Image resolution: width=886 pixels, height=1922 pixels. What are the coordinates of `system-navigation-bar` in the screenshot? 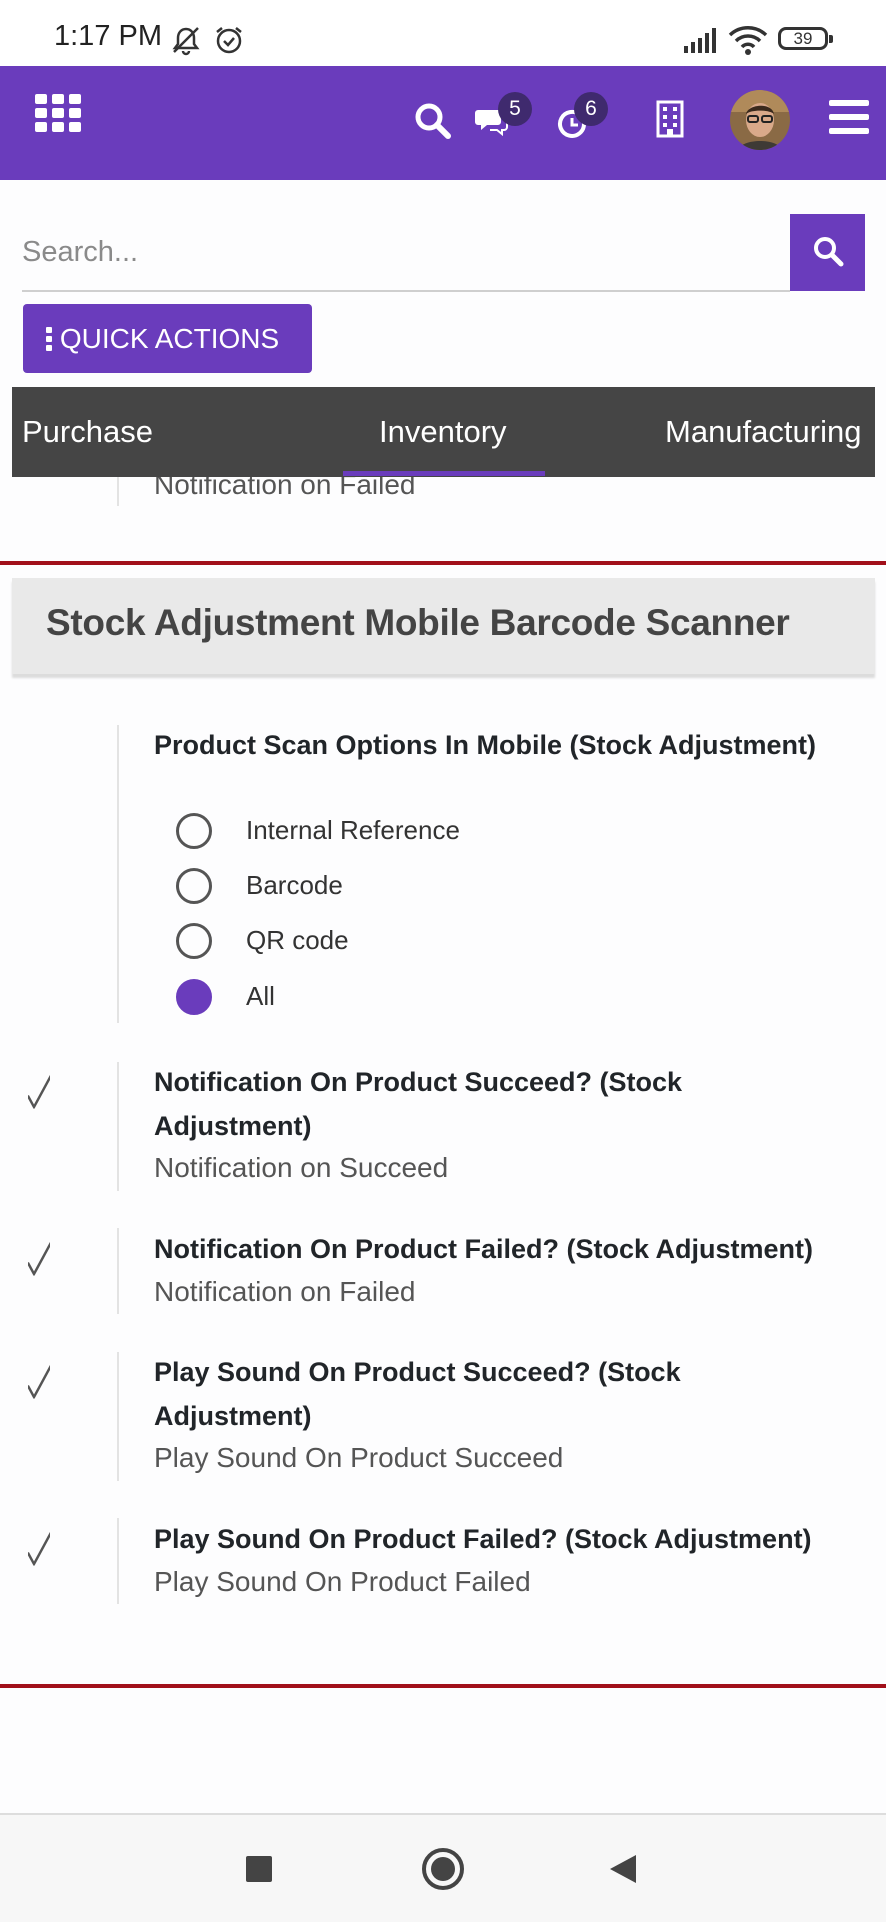 It's located at (443, 1867).